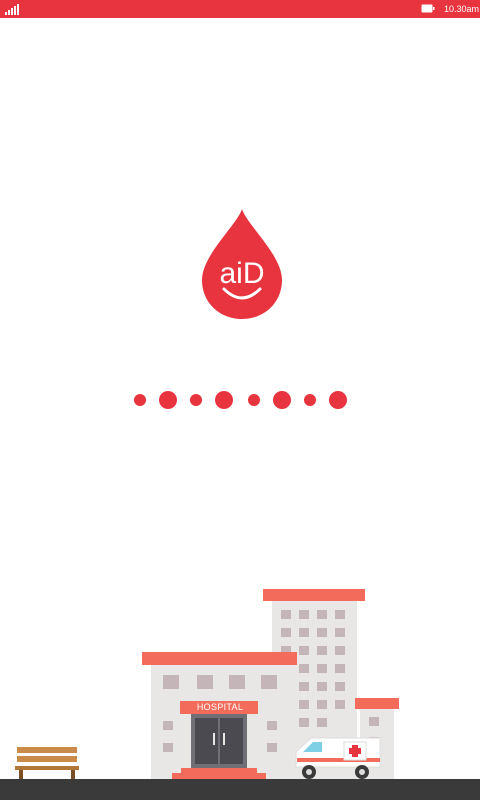 This screenshot has height=800, width=480. I want to click on loading-dots-indicator, so click(240, 400).